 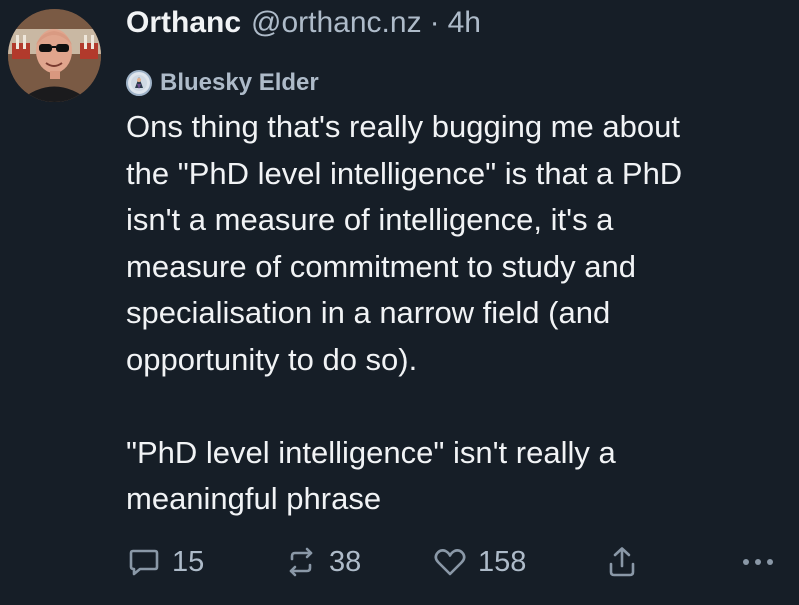 I want to click on more-options-button, so click(x=758, y=562).